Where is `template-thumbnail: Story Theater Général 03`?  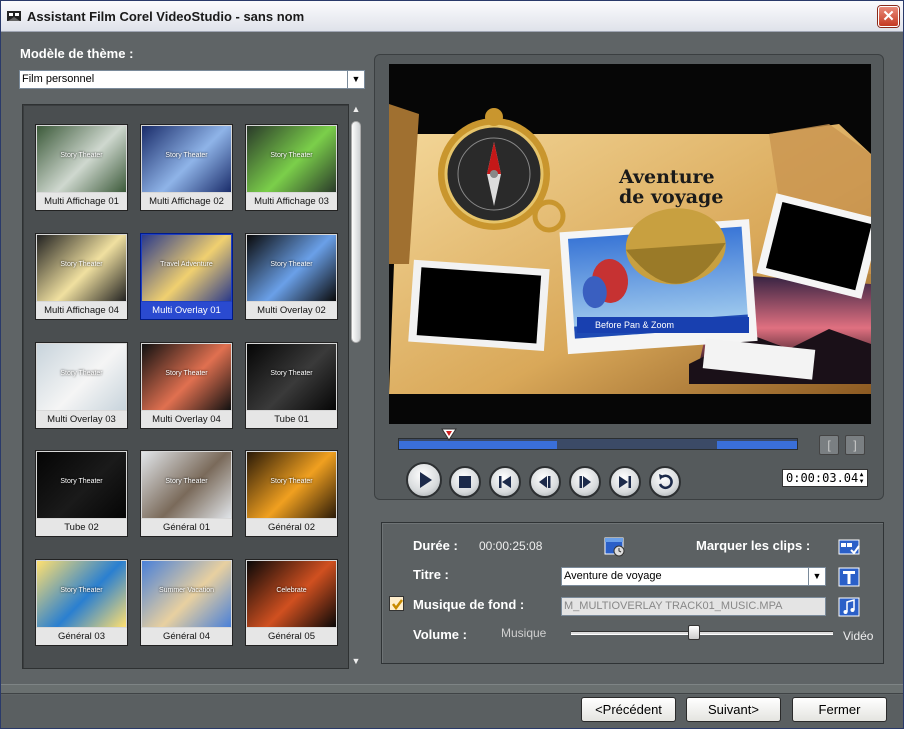
template-thumbnail: Story Theater Général 03 is located at coordinates (81, 602).